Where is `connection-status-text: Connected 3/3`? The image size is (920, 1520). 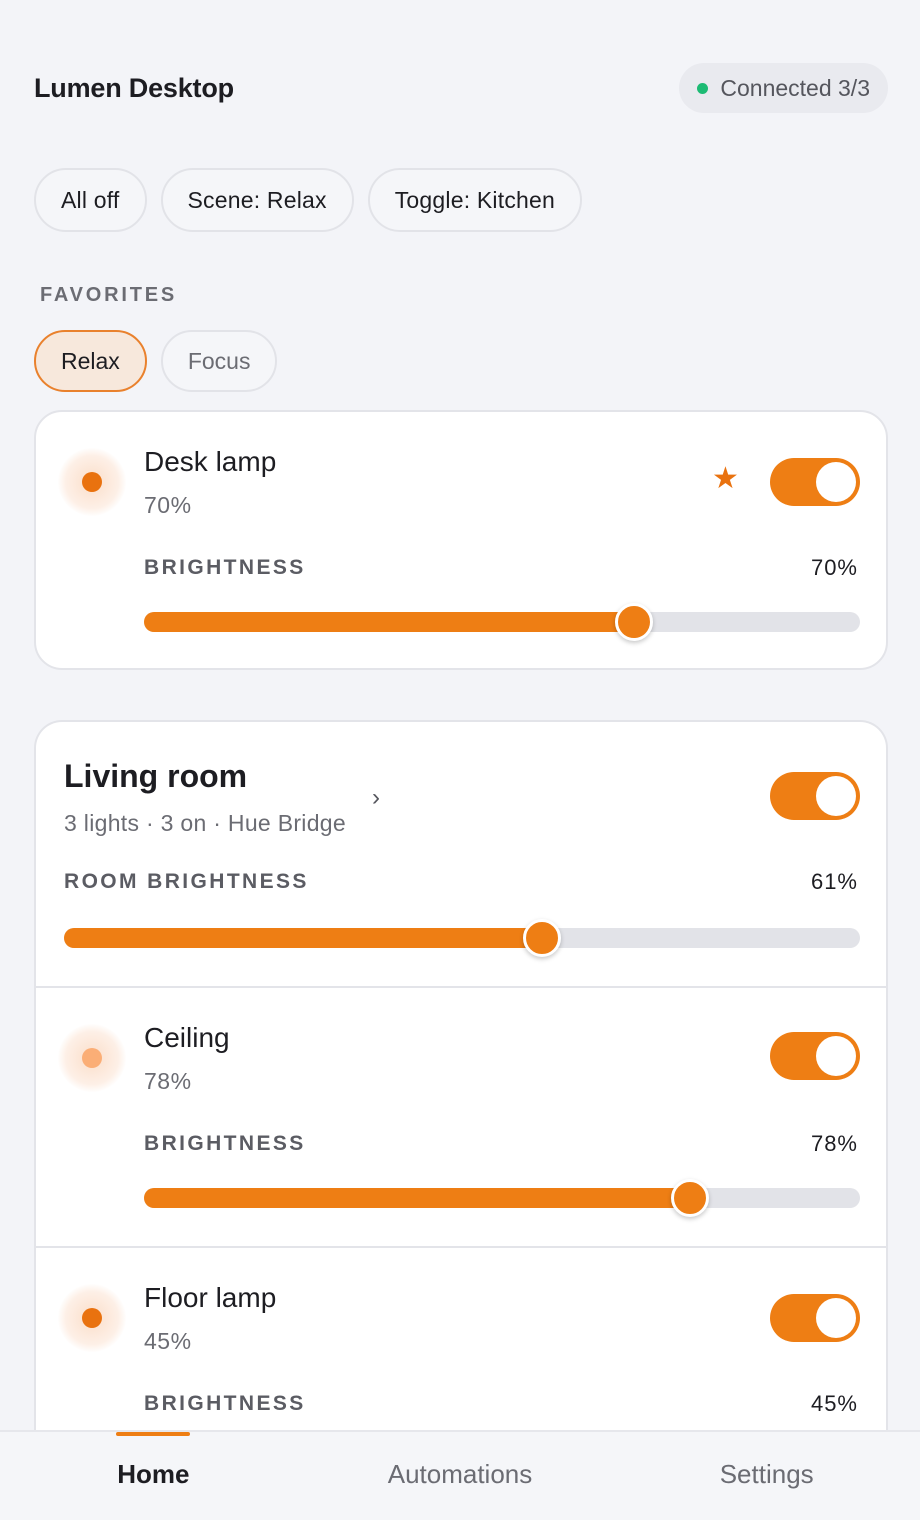 connection-status-text: Connected 3/3 is located at coordinates (795, 87).